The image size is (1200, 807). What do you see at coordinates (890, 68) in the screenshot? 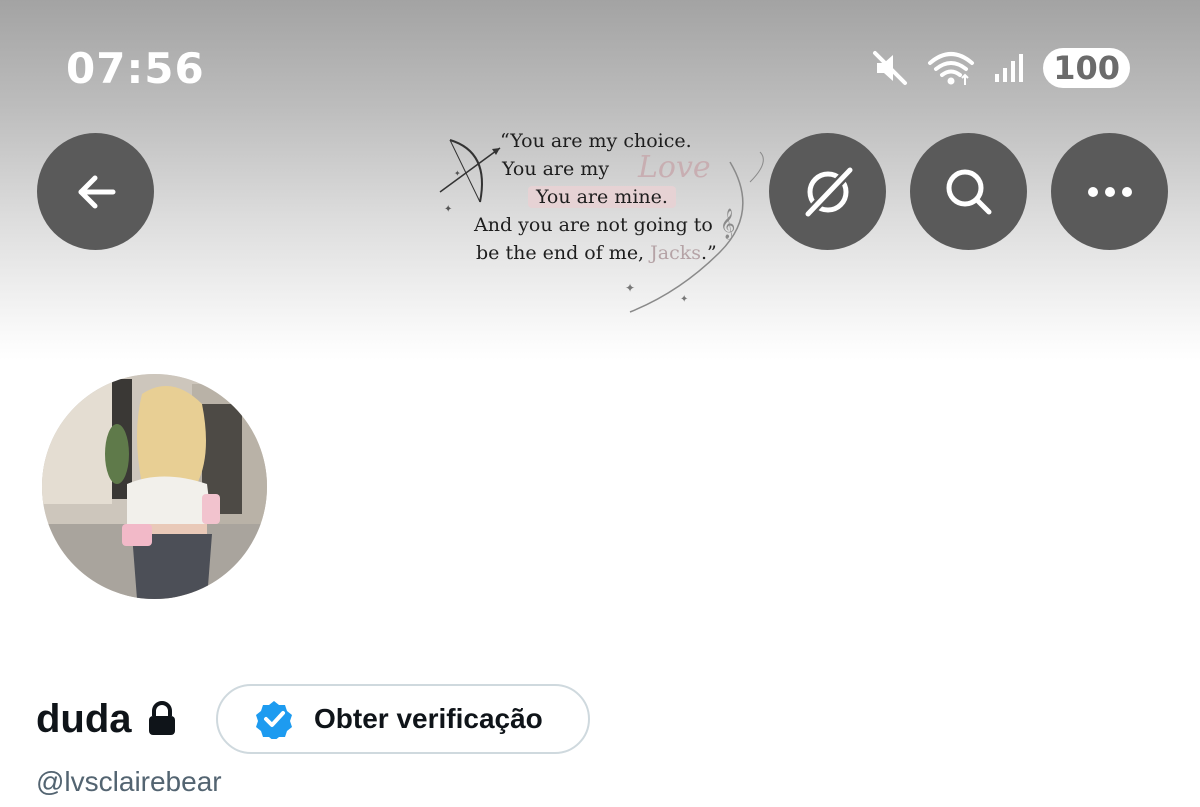
I see `mute-icon` at bounding box center [890, 68].